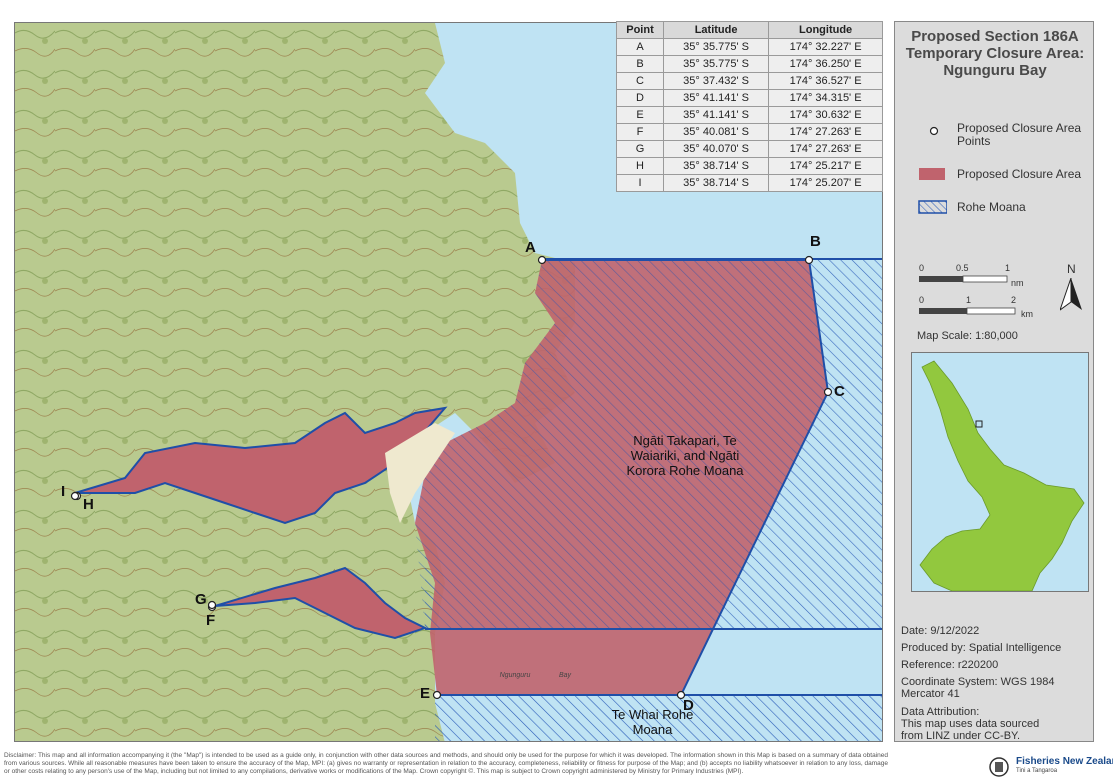 The image size is (1113, 781). I want to click on table-row: F 35° 40.081' S 174° 27.263' E, so click(749, 132).